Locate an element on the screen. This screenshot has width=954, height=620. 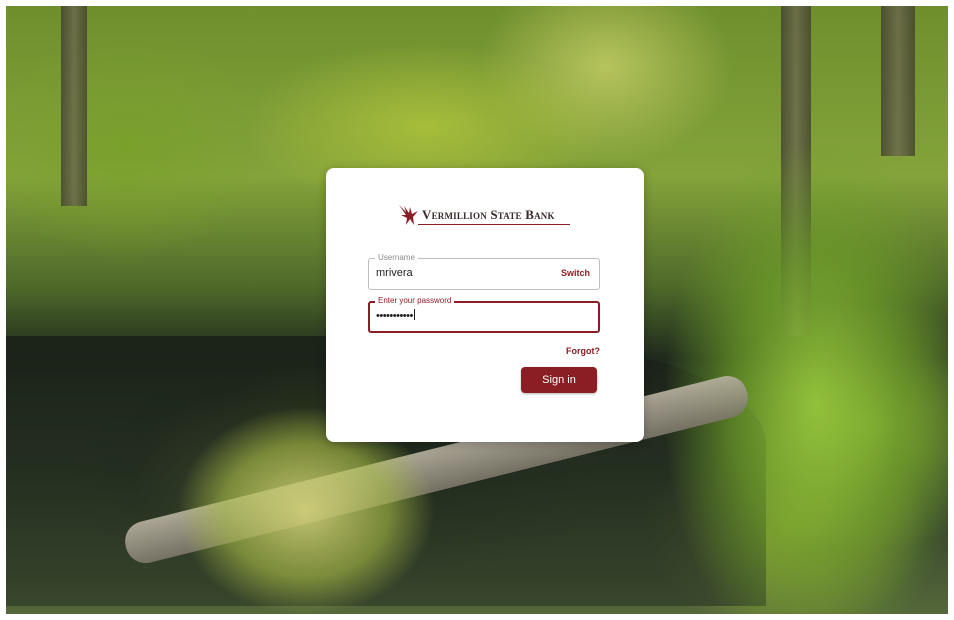
password-masked-value: ••••••••••• is located at coordinates (394, 316).